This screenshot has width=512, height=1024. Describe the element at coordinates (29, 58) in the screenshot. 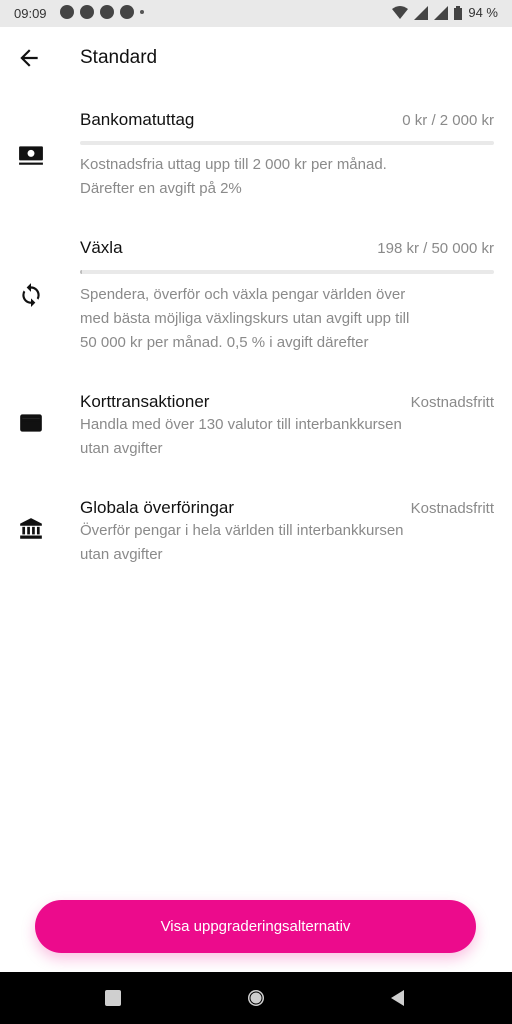

I see `back-arrow-icon` at that location.